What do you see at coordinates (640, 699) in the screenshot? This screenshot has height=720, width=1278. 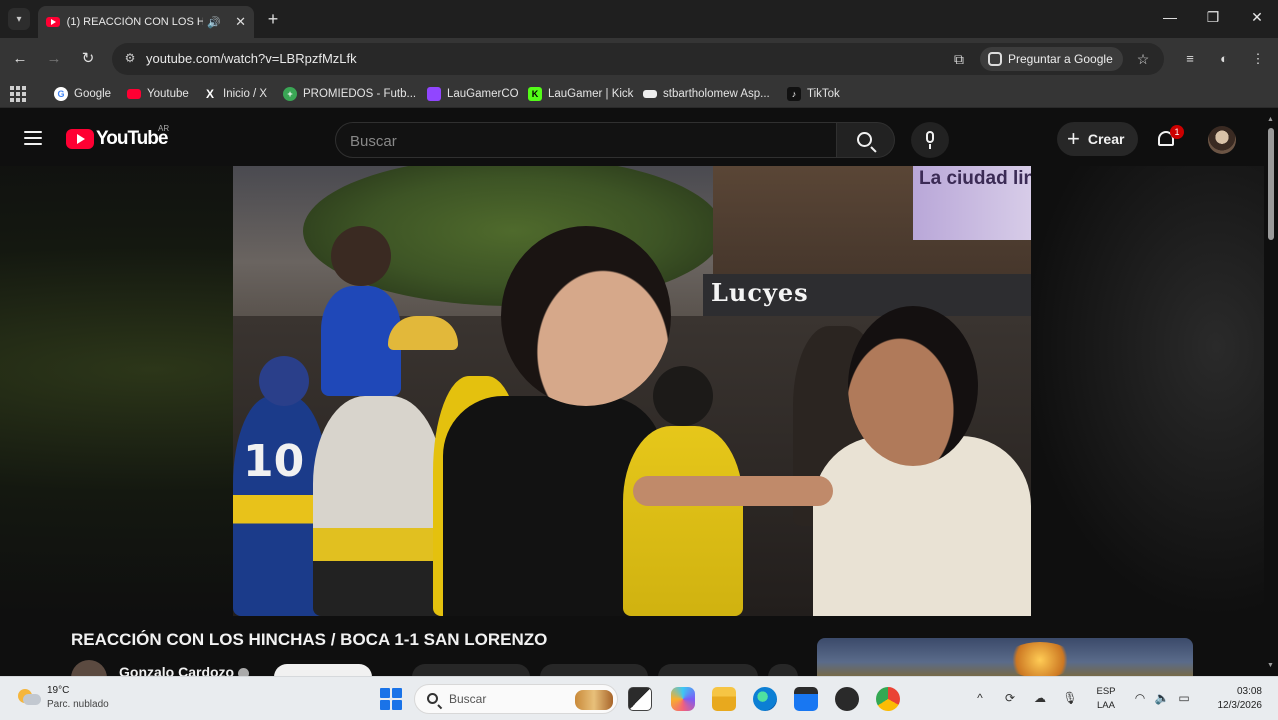 I see `task-view-icon` at bounding box center [640, 699].